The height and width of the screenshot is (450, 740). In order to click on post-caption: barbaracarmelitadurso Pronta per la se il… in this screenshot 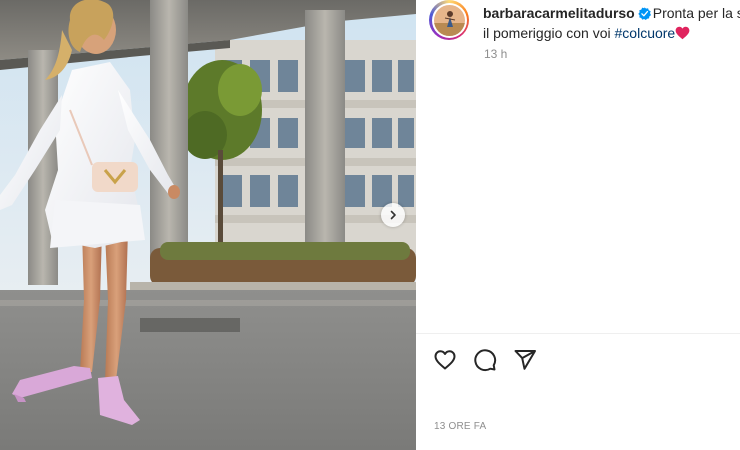, I will do `click(611, 23)`.